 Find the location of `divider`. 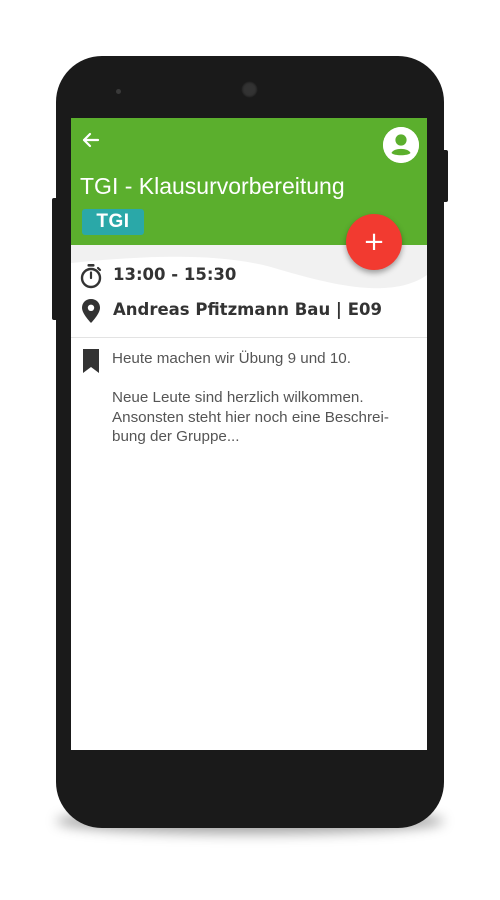

divider is located at coordinates (249, 337).